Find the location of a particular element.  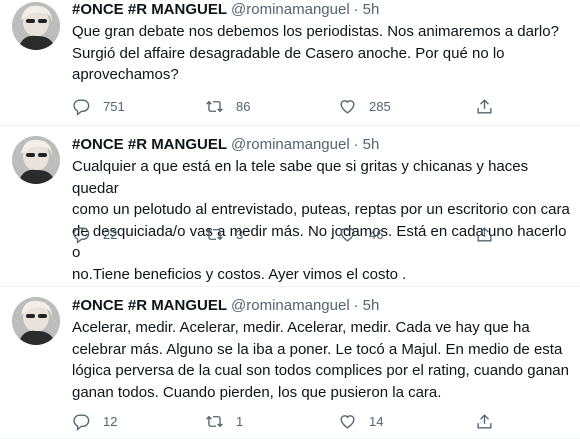

like-button: 14 is located at coordinates (404, 421).